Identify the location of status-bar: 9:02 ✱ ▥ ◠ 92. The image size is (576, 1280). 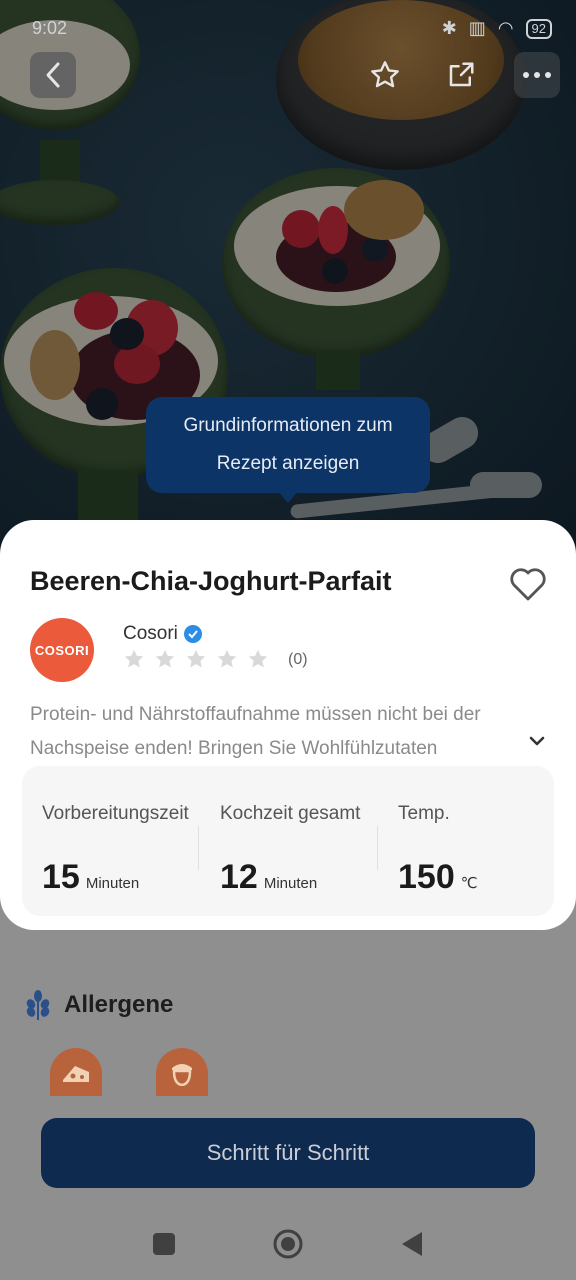
(288, 29).